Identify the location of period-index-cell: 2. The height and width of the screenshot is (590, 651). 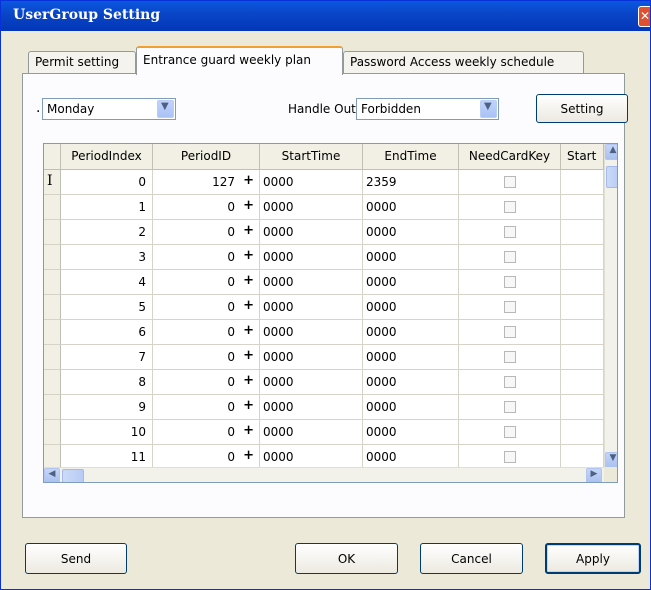
(107, 232).